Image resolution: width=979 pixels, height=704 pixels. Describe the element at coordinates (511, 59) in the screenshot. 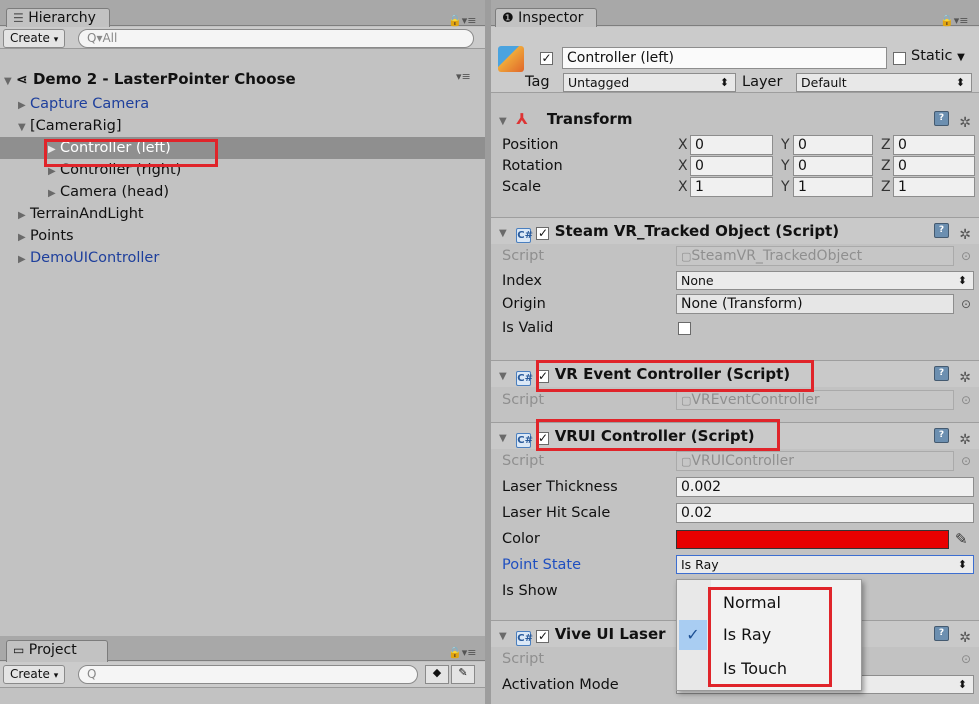

I see `gameobject-cube-icon` at that location.